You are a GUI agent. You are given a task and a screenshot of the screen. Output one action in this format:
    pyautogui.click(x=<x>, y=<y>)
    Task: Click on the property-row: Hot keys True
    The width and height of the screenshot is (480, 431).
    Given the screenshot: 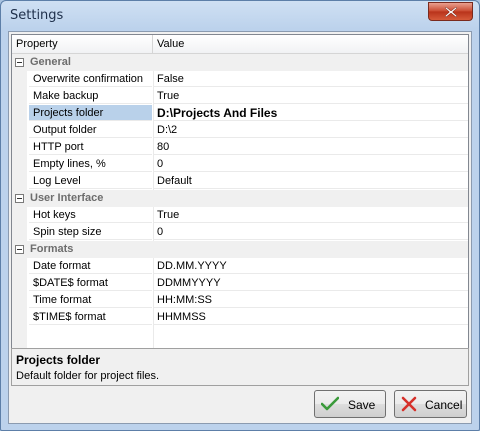 What is the action you would take?
    pyautogui.click(x=240, y=215)
    